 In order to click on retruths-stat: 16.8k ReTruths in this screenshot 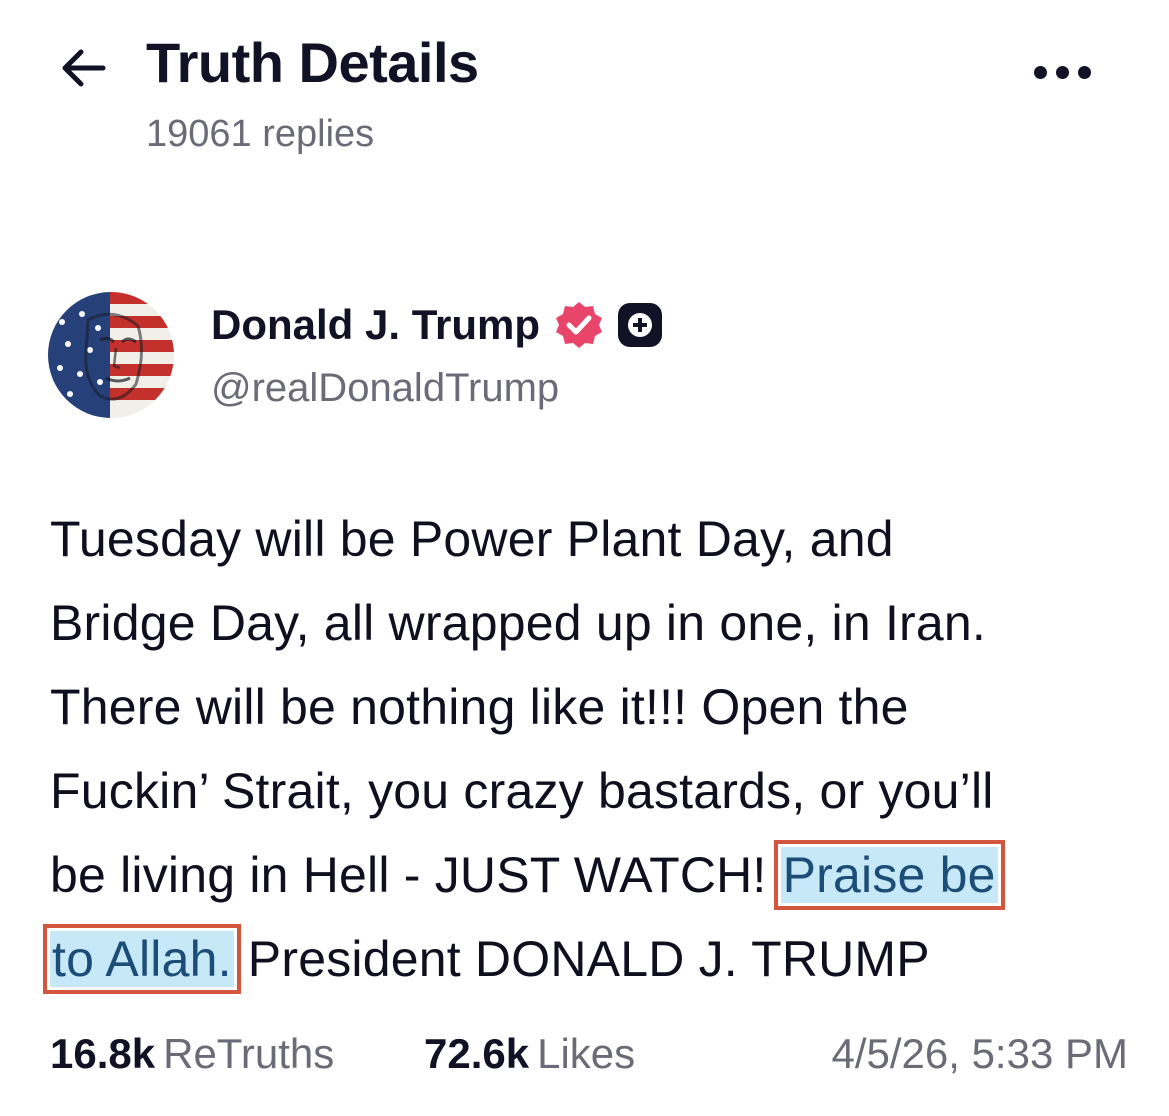, I will do `click(192, 1054)`.